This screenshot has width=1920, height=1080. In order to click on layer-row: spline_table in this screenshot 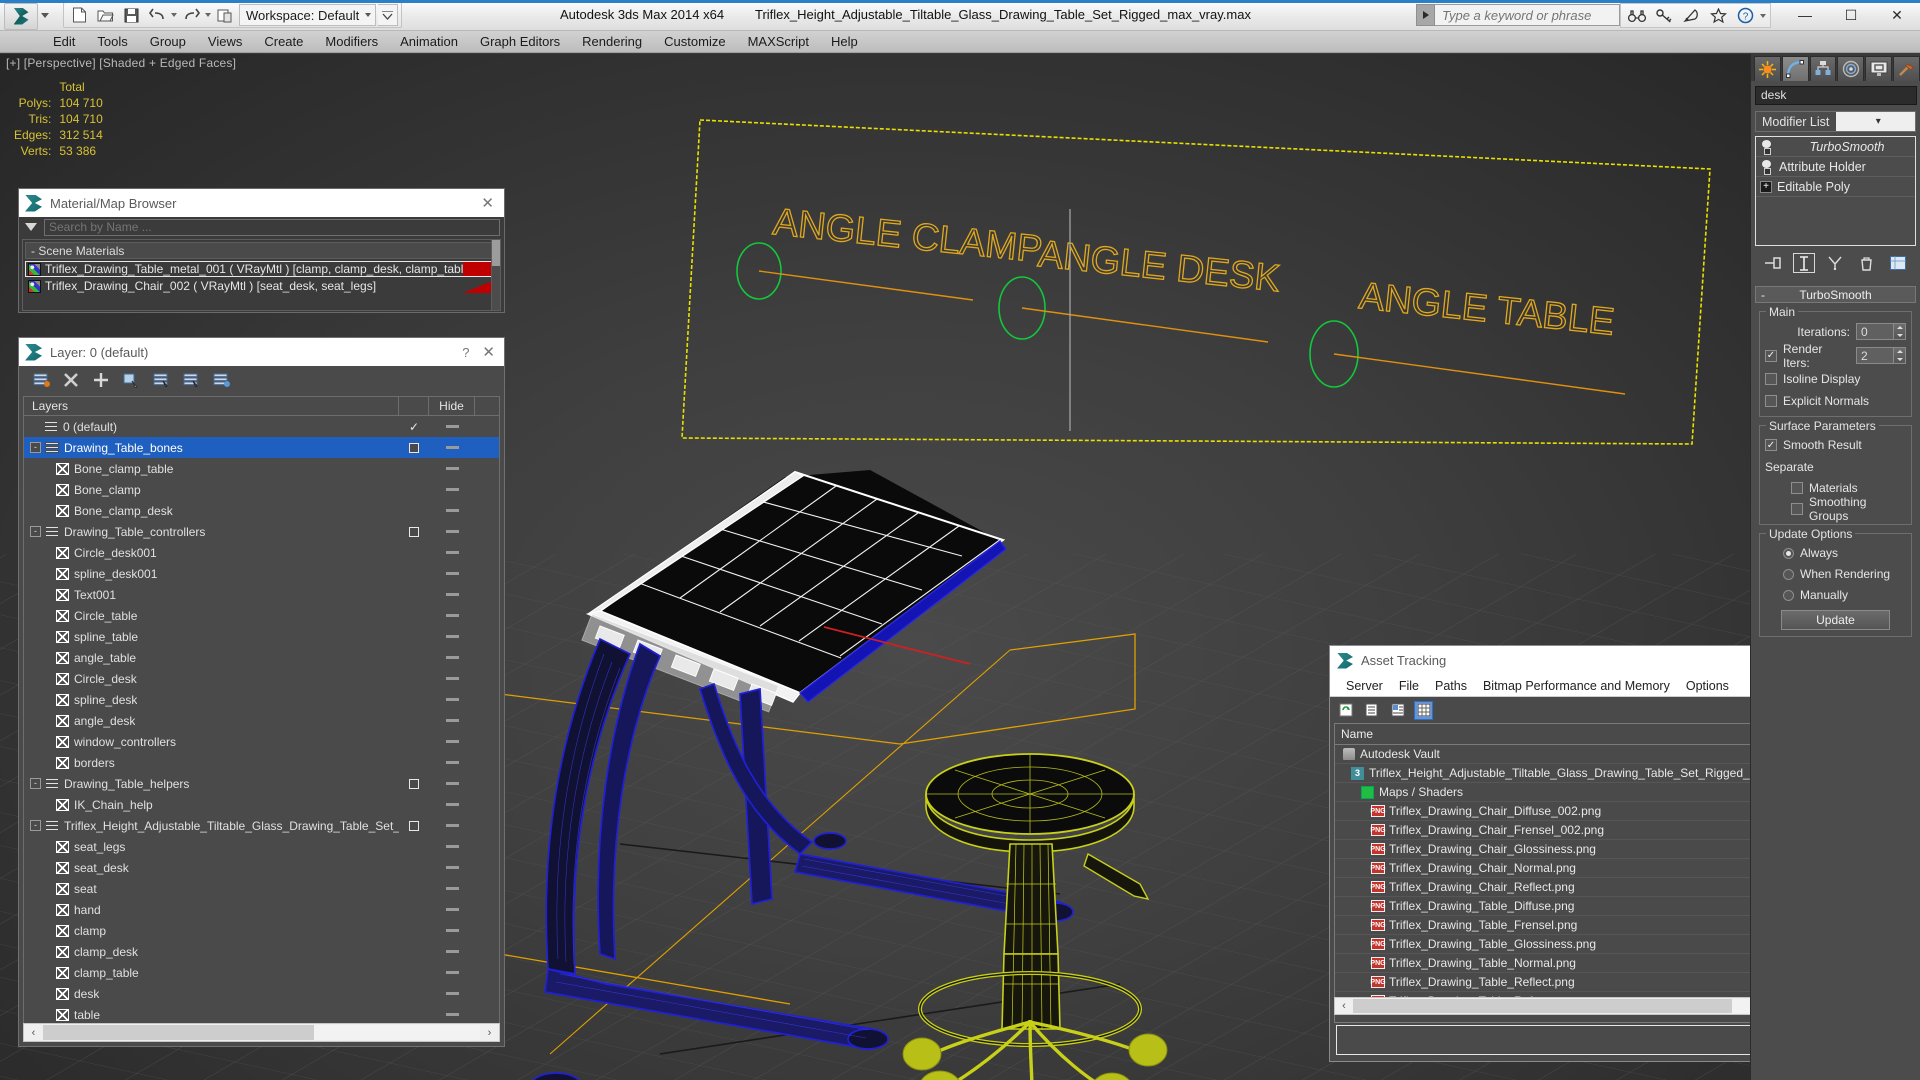, I will do `click(261, 636)`.